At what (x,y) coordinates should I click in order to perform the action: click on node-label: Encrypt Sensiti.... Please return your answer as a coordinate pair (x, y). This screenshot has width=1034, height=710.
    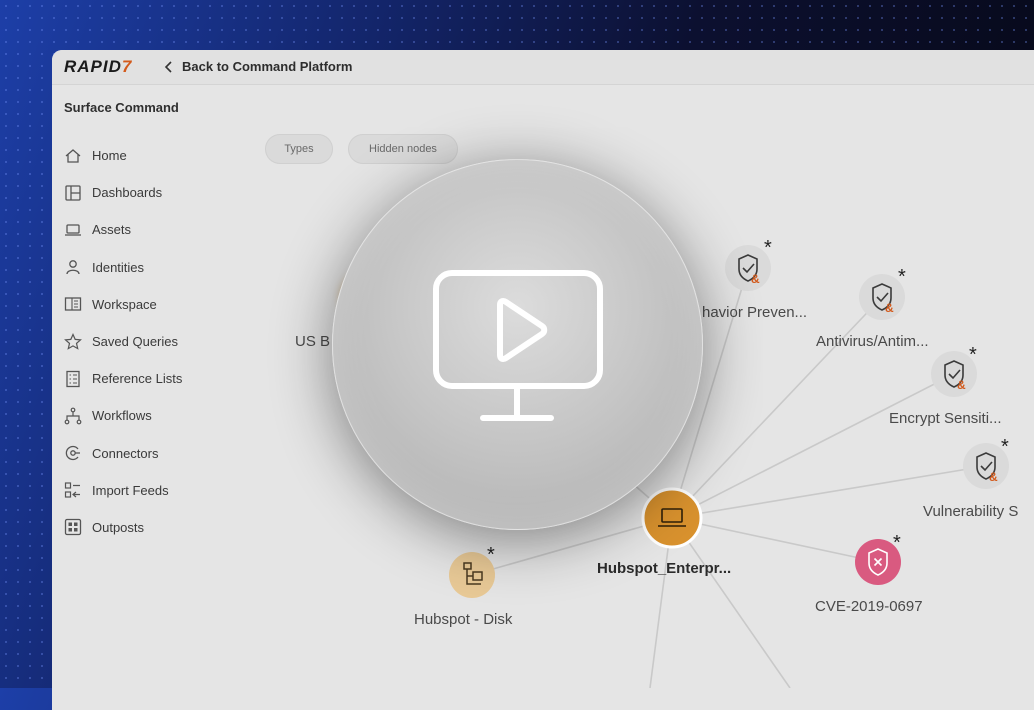
    Looking at the image, I should click on (945, 418).